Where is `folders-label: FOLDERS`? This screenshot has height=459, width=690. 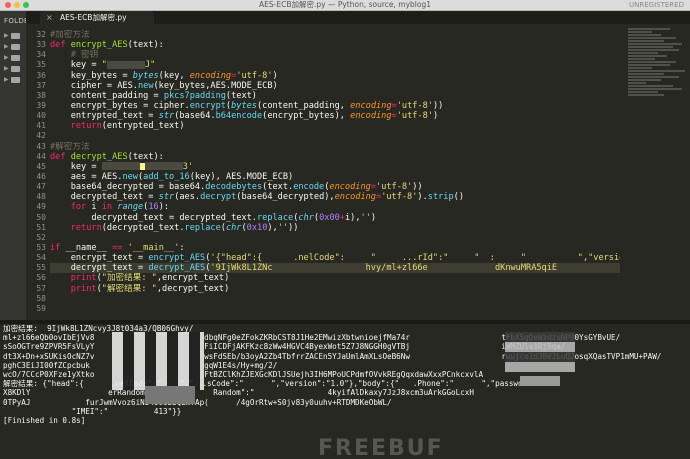 folders-label: FOLDERS is located at coordinates (15, 21).